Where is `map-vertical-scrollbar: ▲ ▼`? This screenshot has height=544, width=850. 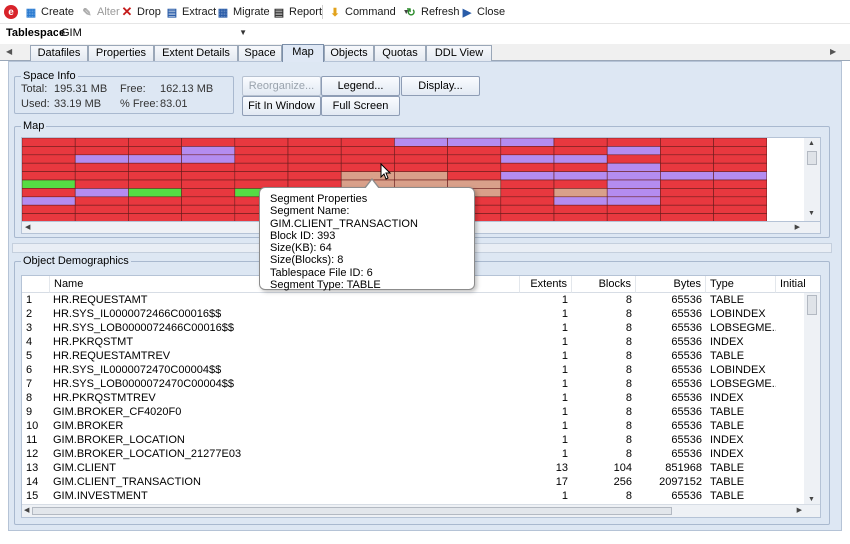
map-vertical-scrollbar: ▲ ▼ is located at coordinates (812, 179).